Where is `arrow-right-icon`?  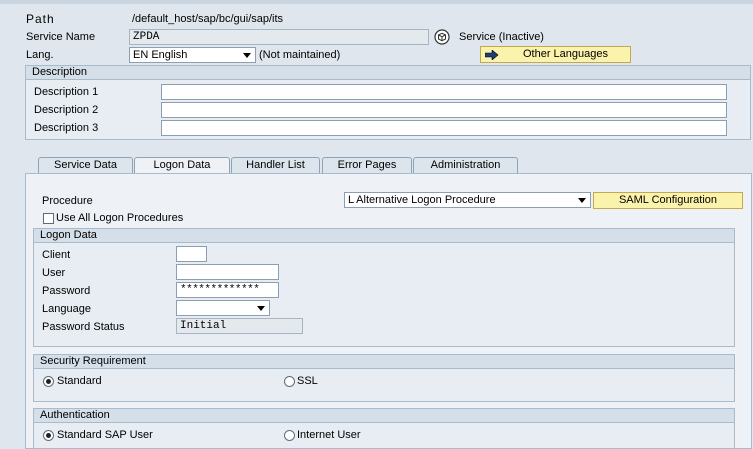 arrow-right-icon is located at coordinates (491, 55).